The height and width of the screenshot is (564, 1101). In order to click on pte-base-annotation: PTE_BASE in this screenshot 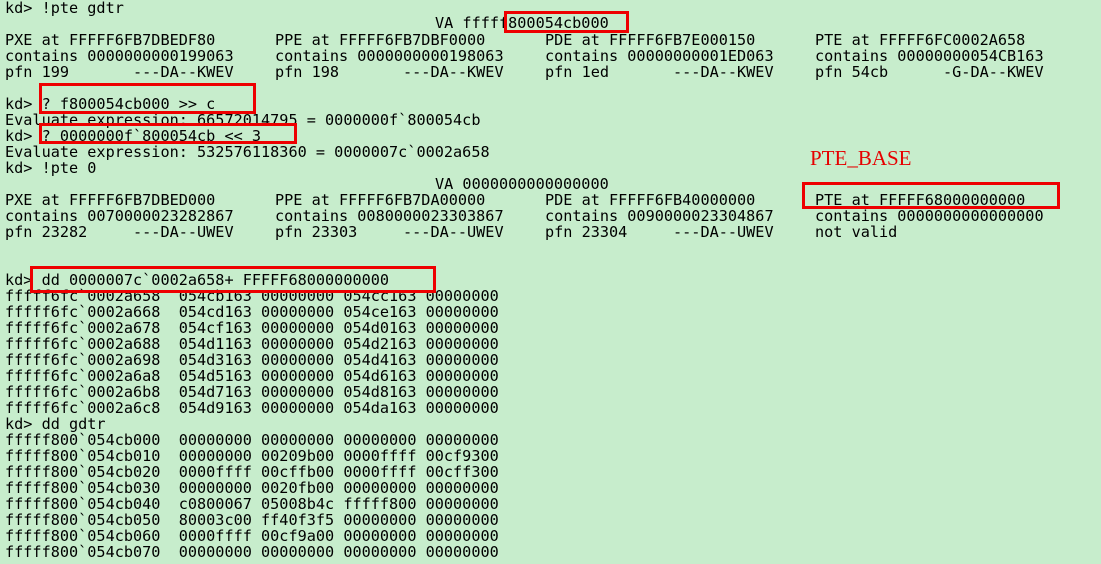, I will do `click(861, 158)`.